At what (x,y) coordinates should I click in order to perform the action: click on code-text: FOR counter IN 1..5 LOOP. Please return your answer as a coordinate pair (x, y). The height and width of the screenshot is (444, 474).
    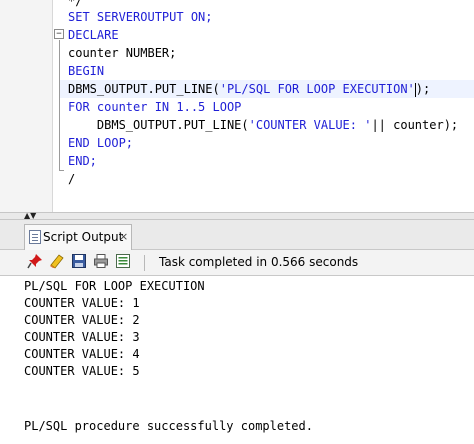
    Looking at the image, I should click on (155, 107).